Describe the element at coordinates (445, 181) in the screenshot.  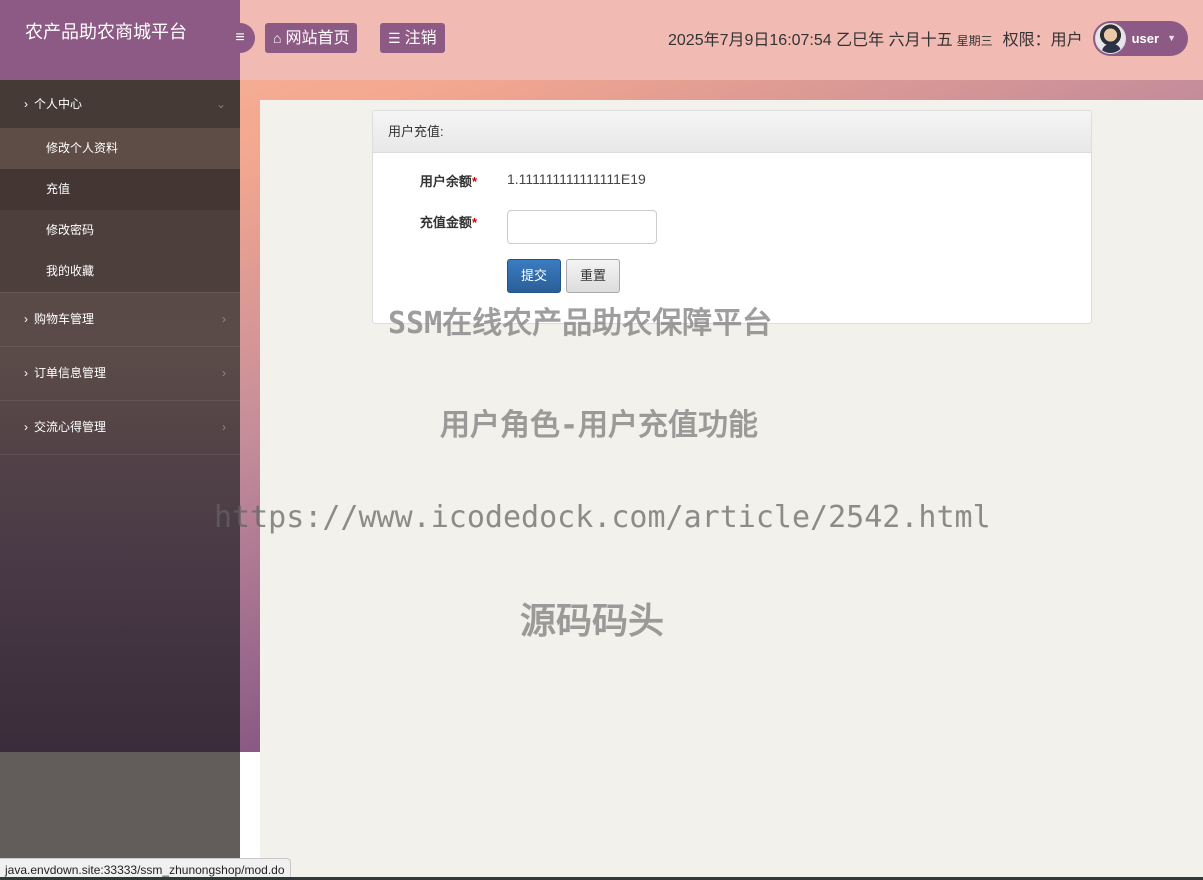
I see `balance-label-text: 用户余额` at that location.